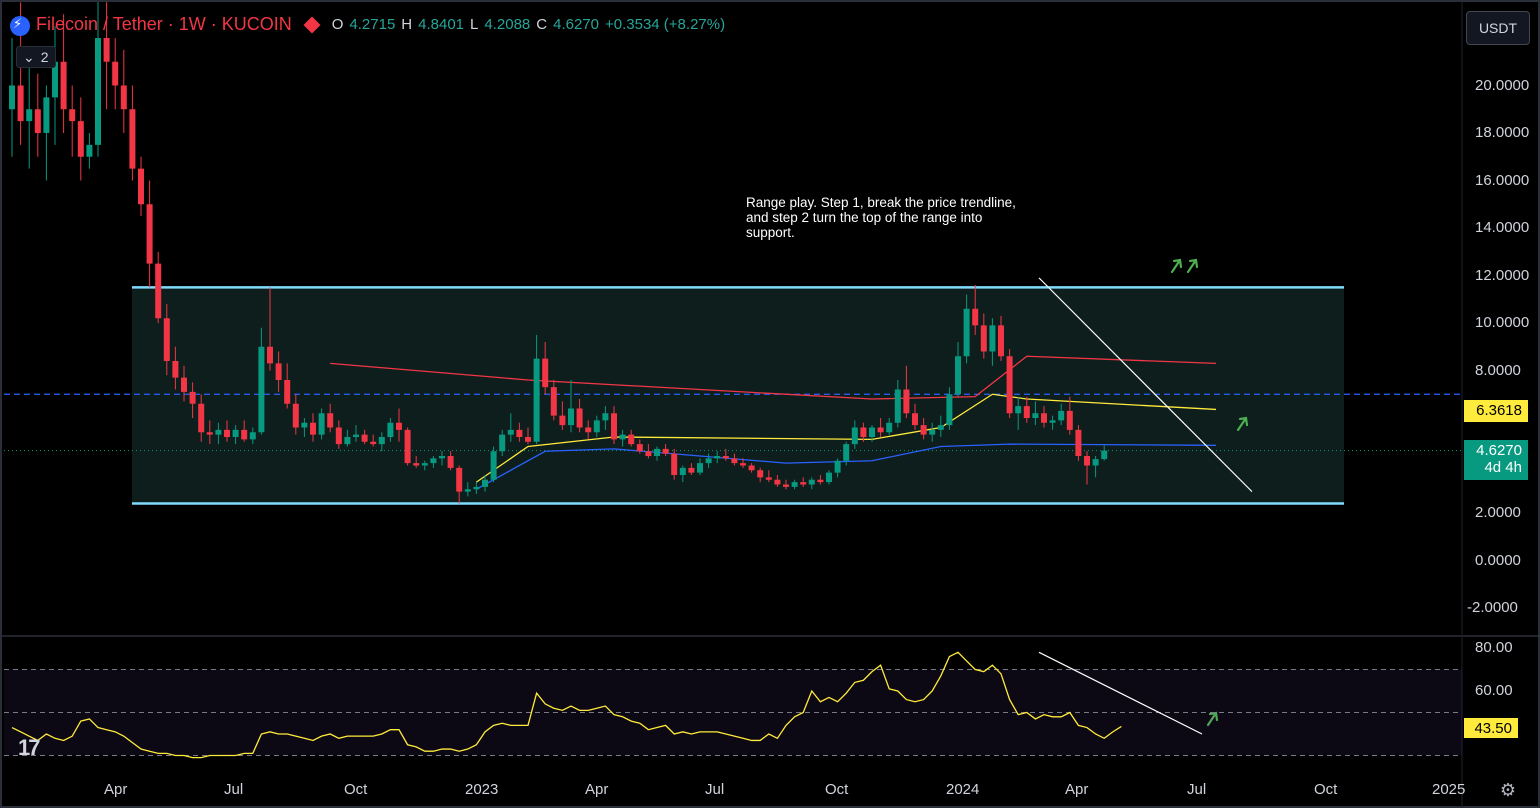 The width and height of the screenshot is (1540, 808). I want to click on low-label: L, so click(474, 24).